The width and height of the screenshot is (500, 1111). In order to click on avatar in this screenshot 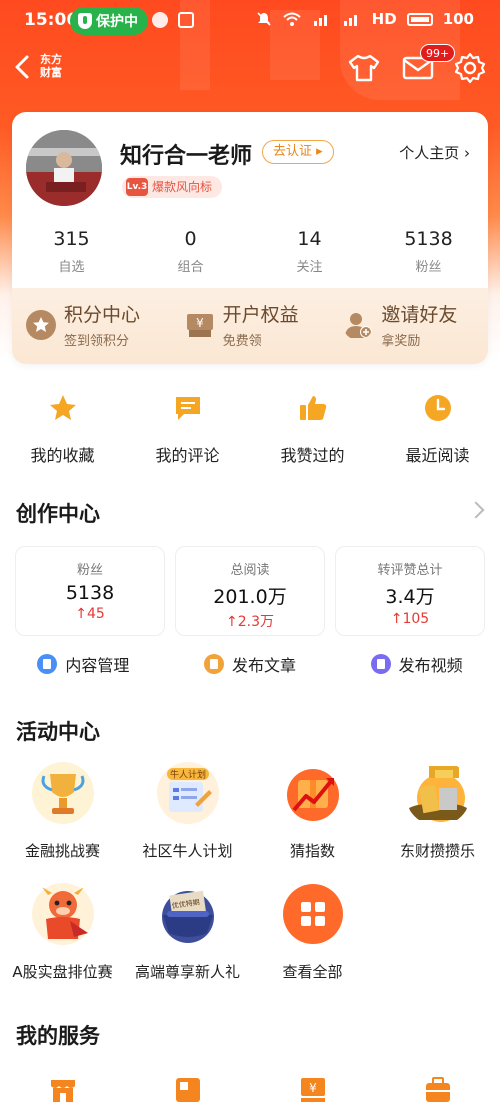, I will do `click(64, 168)`.